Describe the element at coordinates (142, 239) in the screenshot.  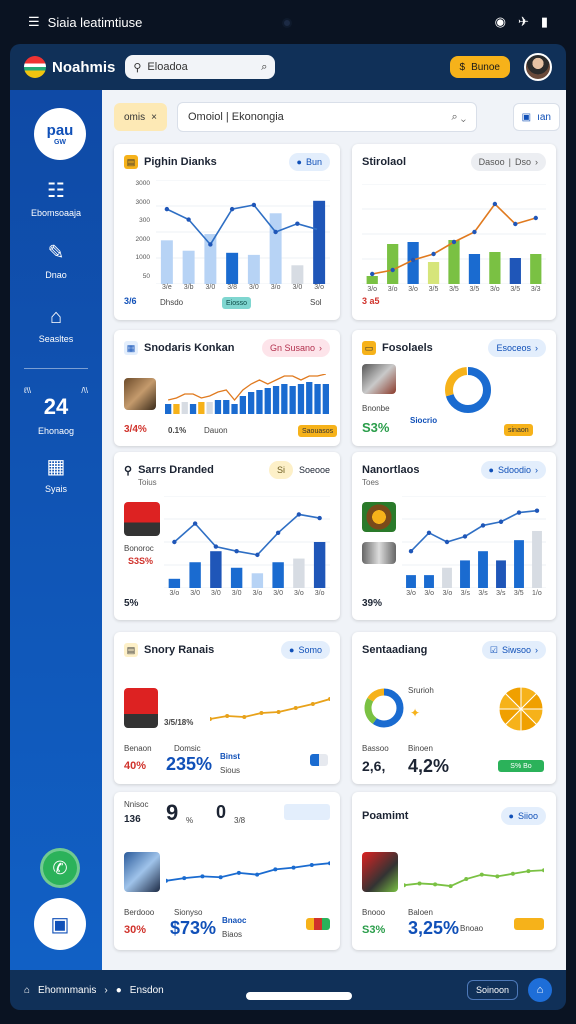
I see `y-tick: 2000` at that location.